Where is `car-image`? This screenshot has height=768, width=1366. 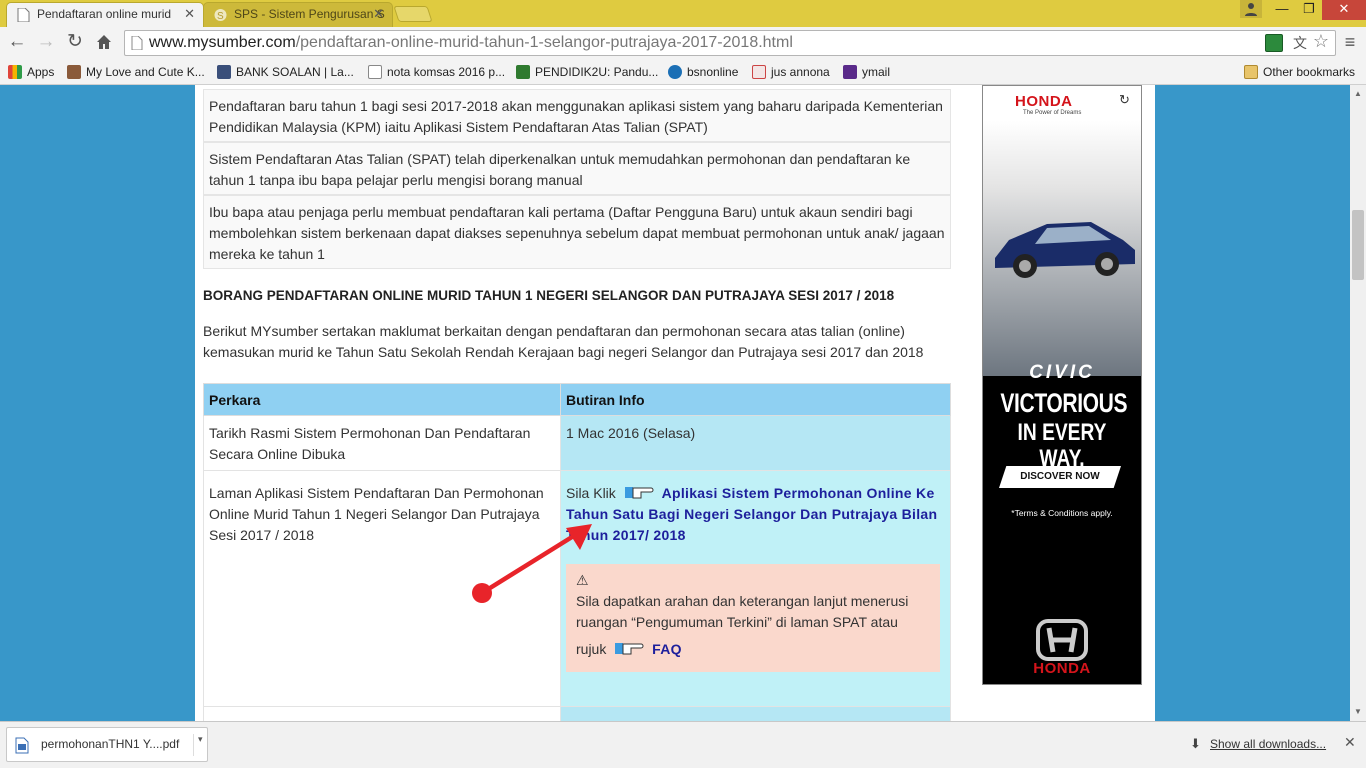 car-image is located at coordinates (1065, 250).